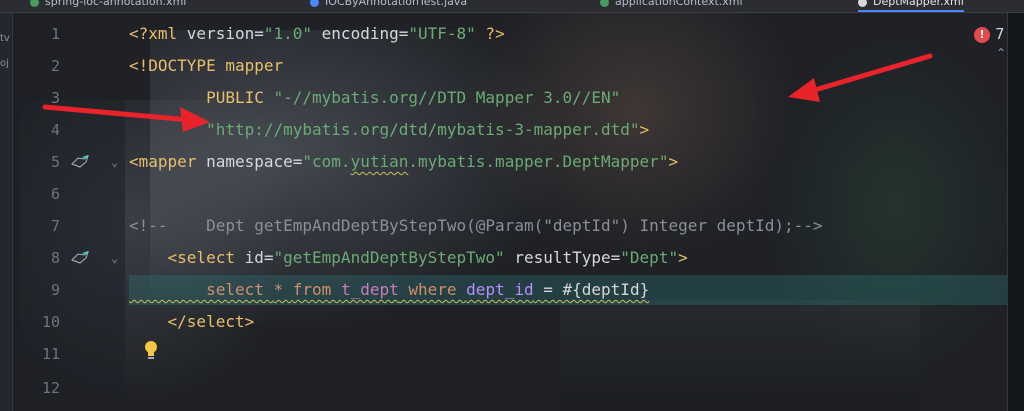  What do you see at coordinates (504, 388) in the screenshot?
I see `code-line-12: 12` at bounding box center [504, 388].